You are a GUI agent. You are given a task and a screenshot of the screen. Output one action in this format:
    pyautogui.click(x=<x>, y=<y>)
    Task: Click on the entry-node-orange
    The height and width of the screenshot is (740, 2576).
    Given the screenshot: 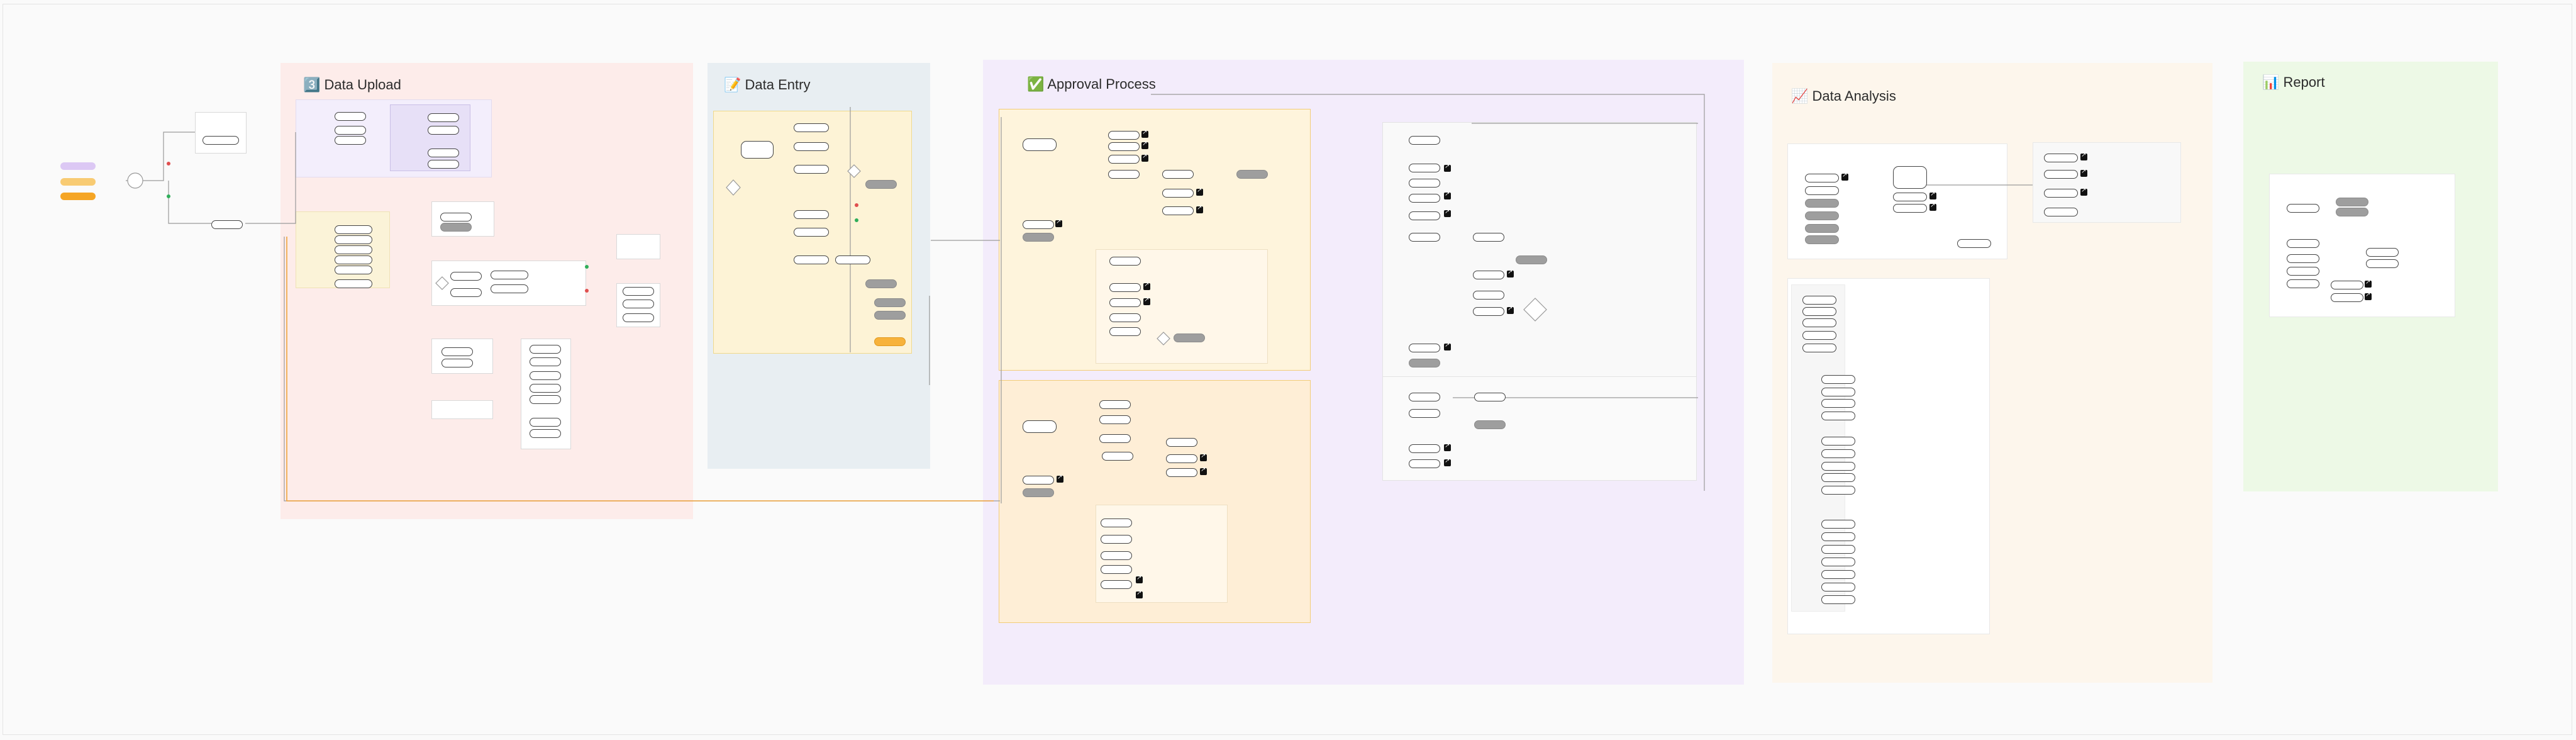 What is the action you would take?
    pyautogui.click(x=890, y=342)
    